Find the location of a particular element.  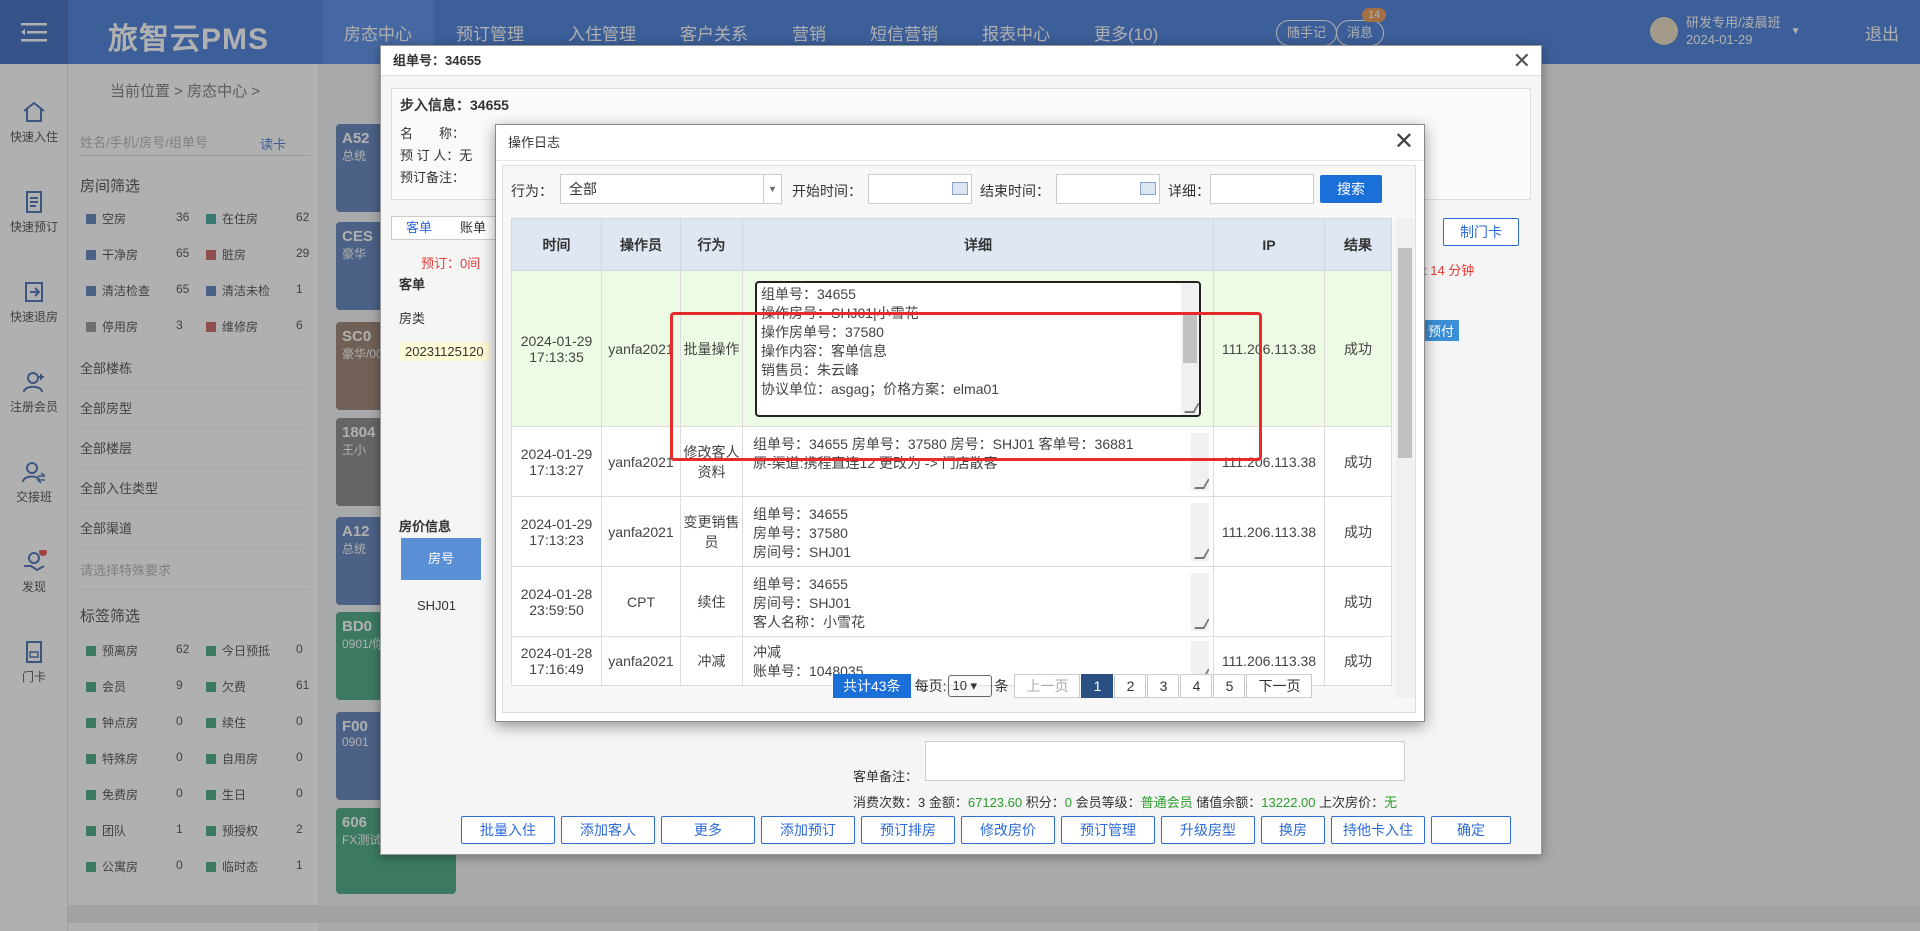

start-time-label: 开始时间： is located at coordinates (827, 191).